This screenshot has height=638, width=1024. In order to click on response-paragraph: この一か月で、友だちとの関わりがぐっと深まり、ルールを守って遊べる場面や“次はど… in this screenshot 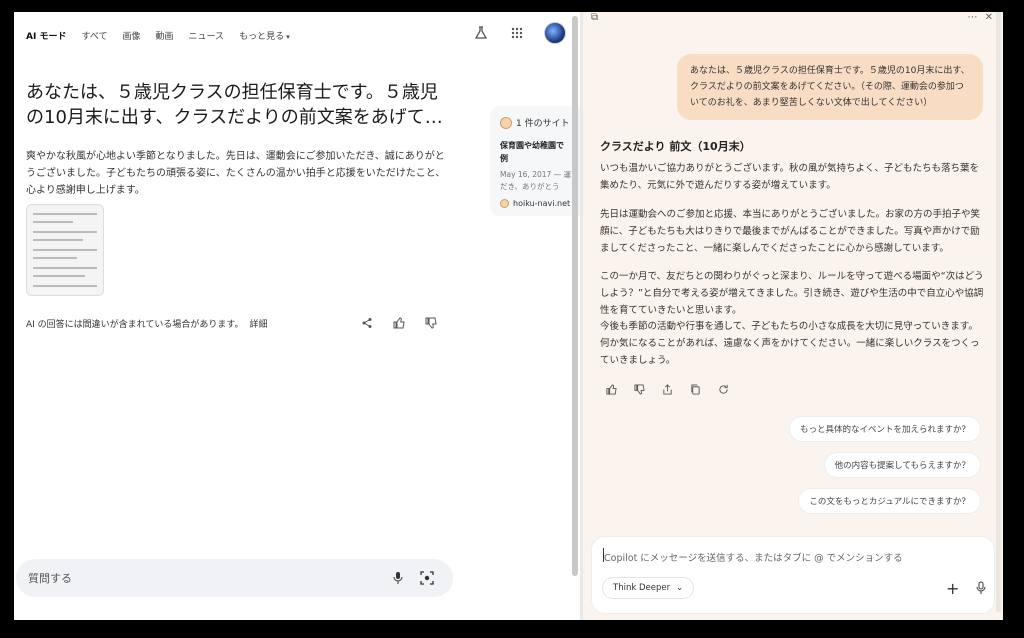, I will do `click(792, 293)`.